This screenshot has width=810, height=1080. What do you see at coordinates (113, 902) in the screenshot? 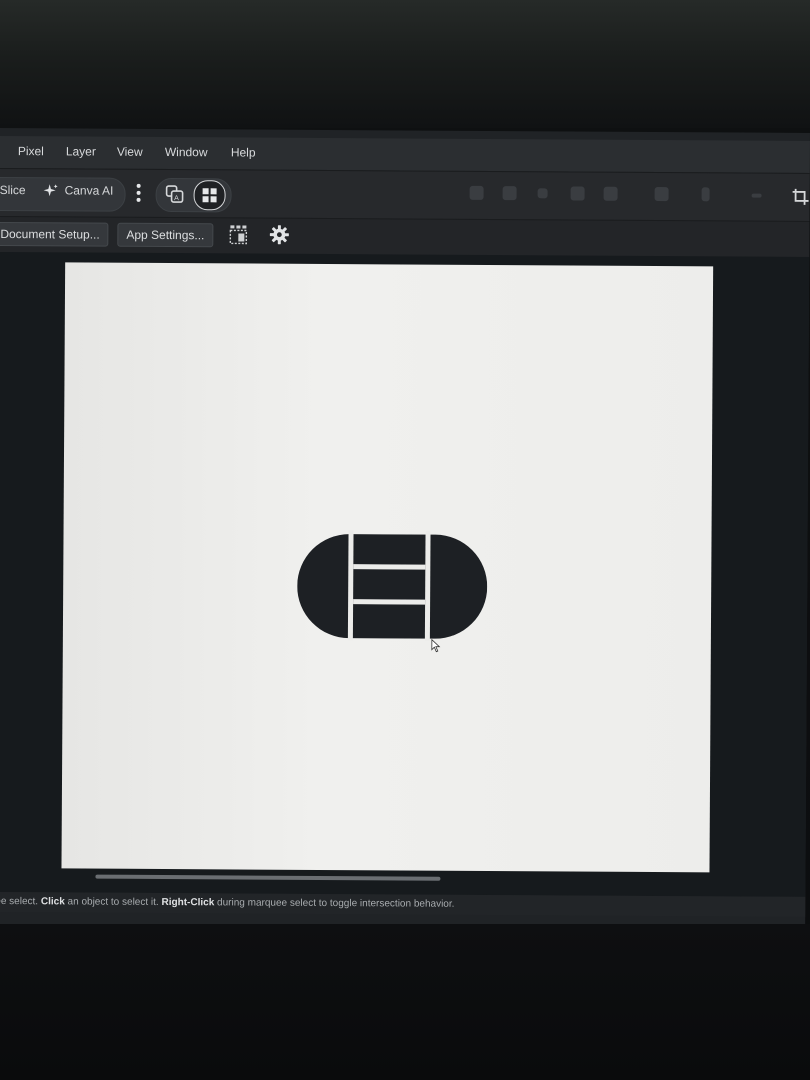
I see `status-mid: an object to select it.` at bounding box center [113, 902].